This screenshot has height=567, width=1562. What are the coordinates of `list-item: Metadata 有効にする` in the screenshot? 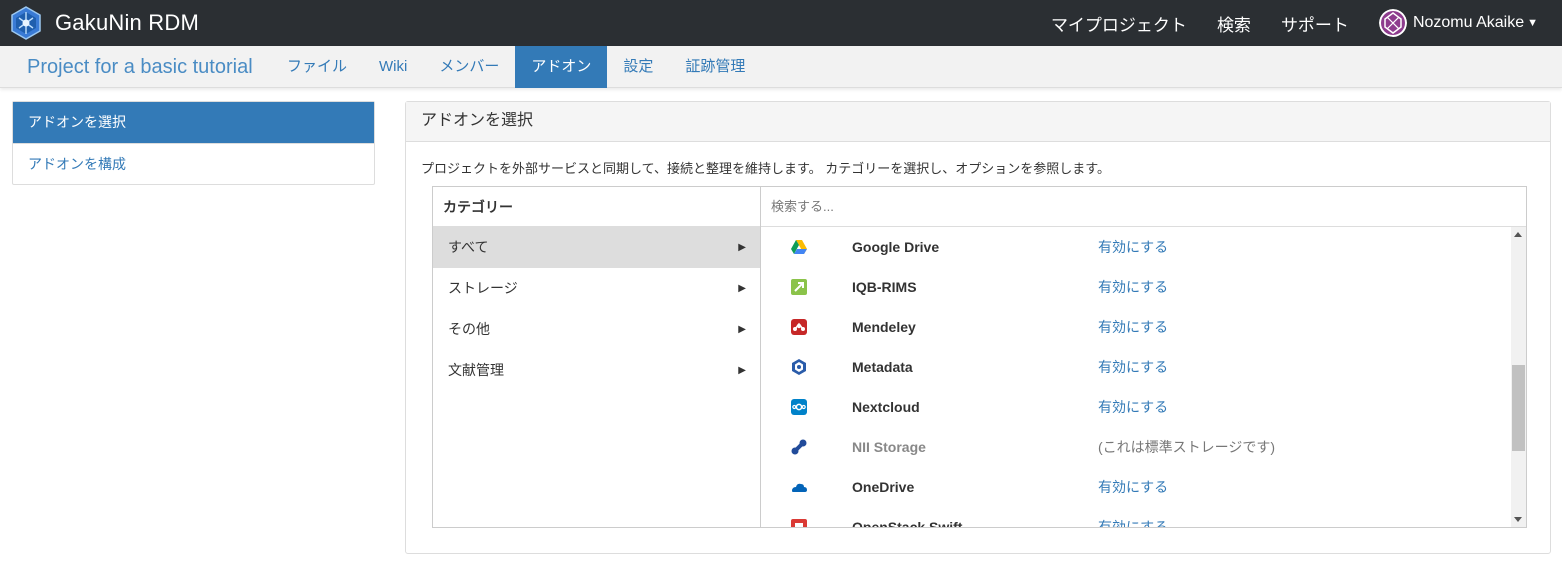 It's located at (1136, 367).